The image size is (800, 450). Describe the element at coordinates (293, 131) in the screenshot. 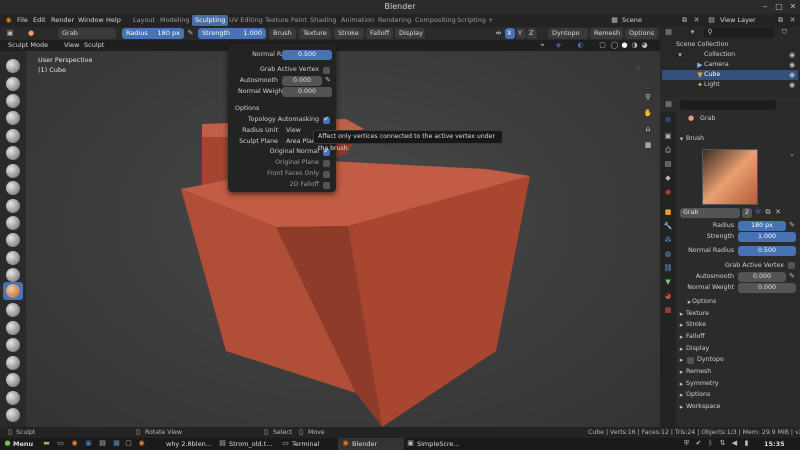

I see `popup-radius-unit-value: View` at that location.